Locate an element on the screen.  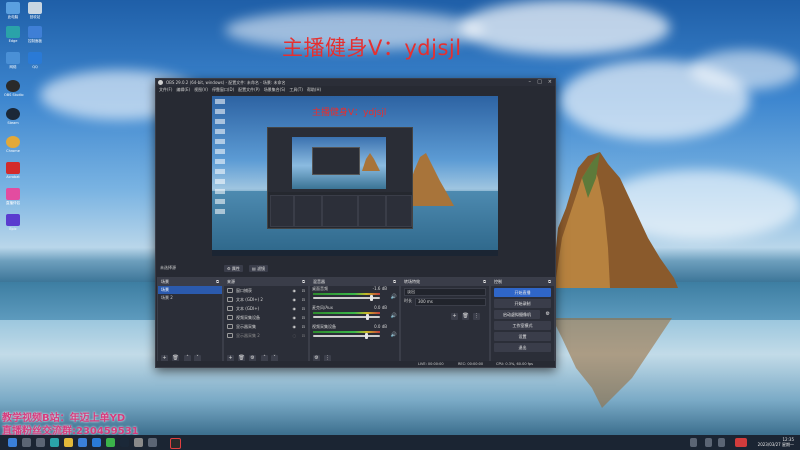
menu-tools: 工具(T) is located at coordinates (296, 89).